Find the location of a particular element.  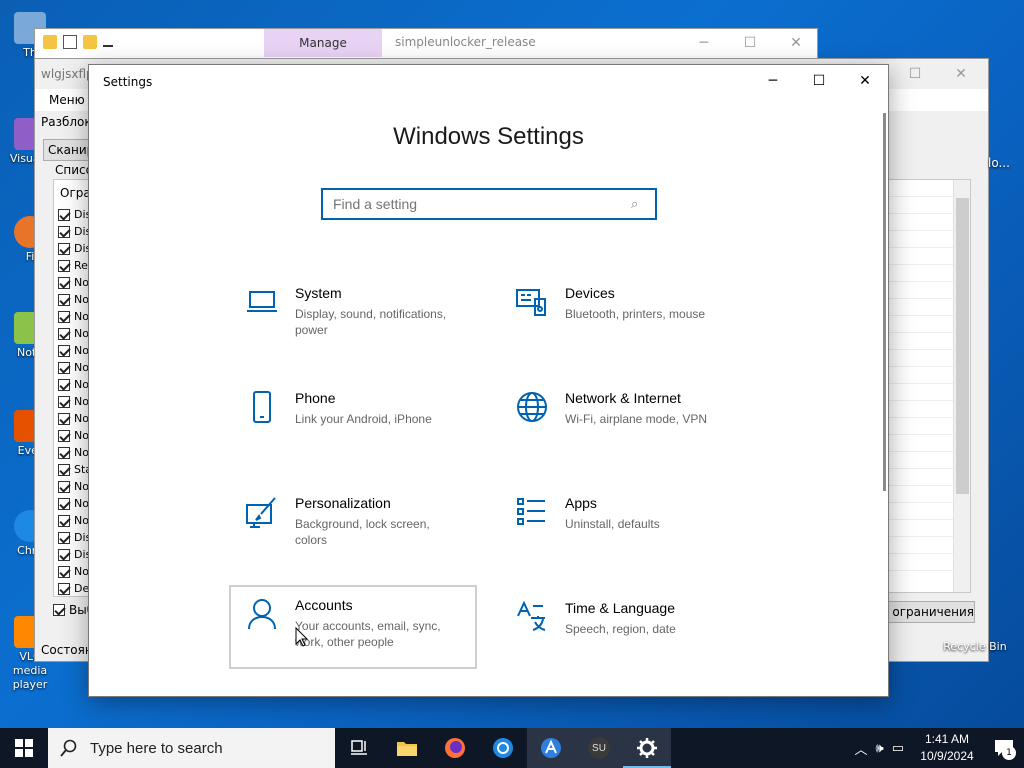

start-button is located at coordinates (24, 748).